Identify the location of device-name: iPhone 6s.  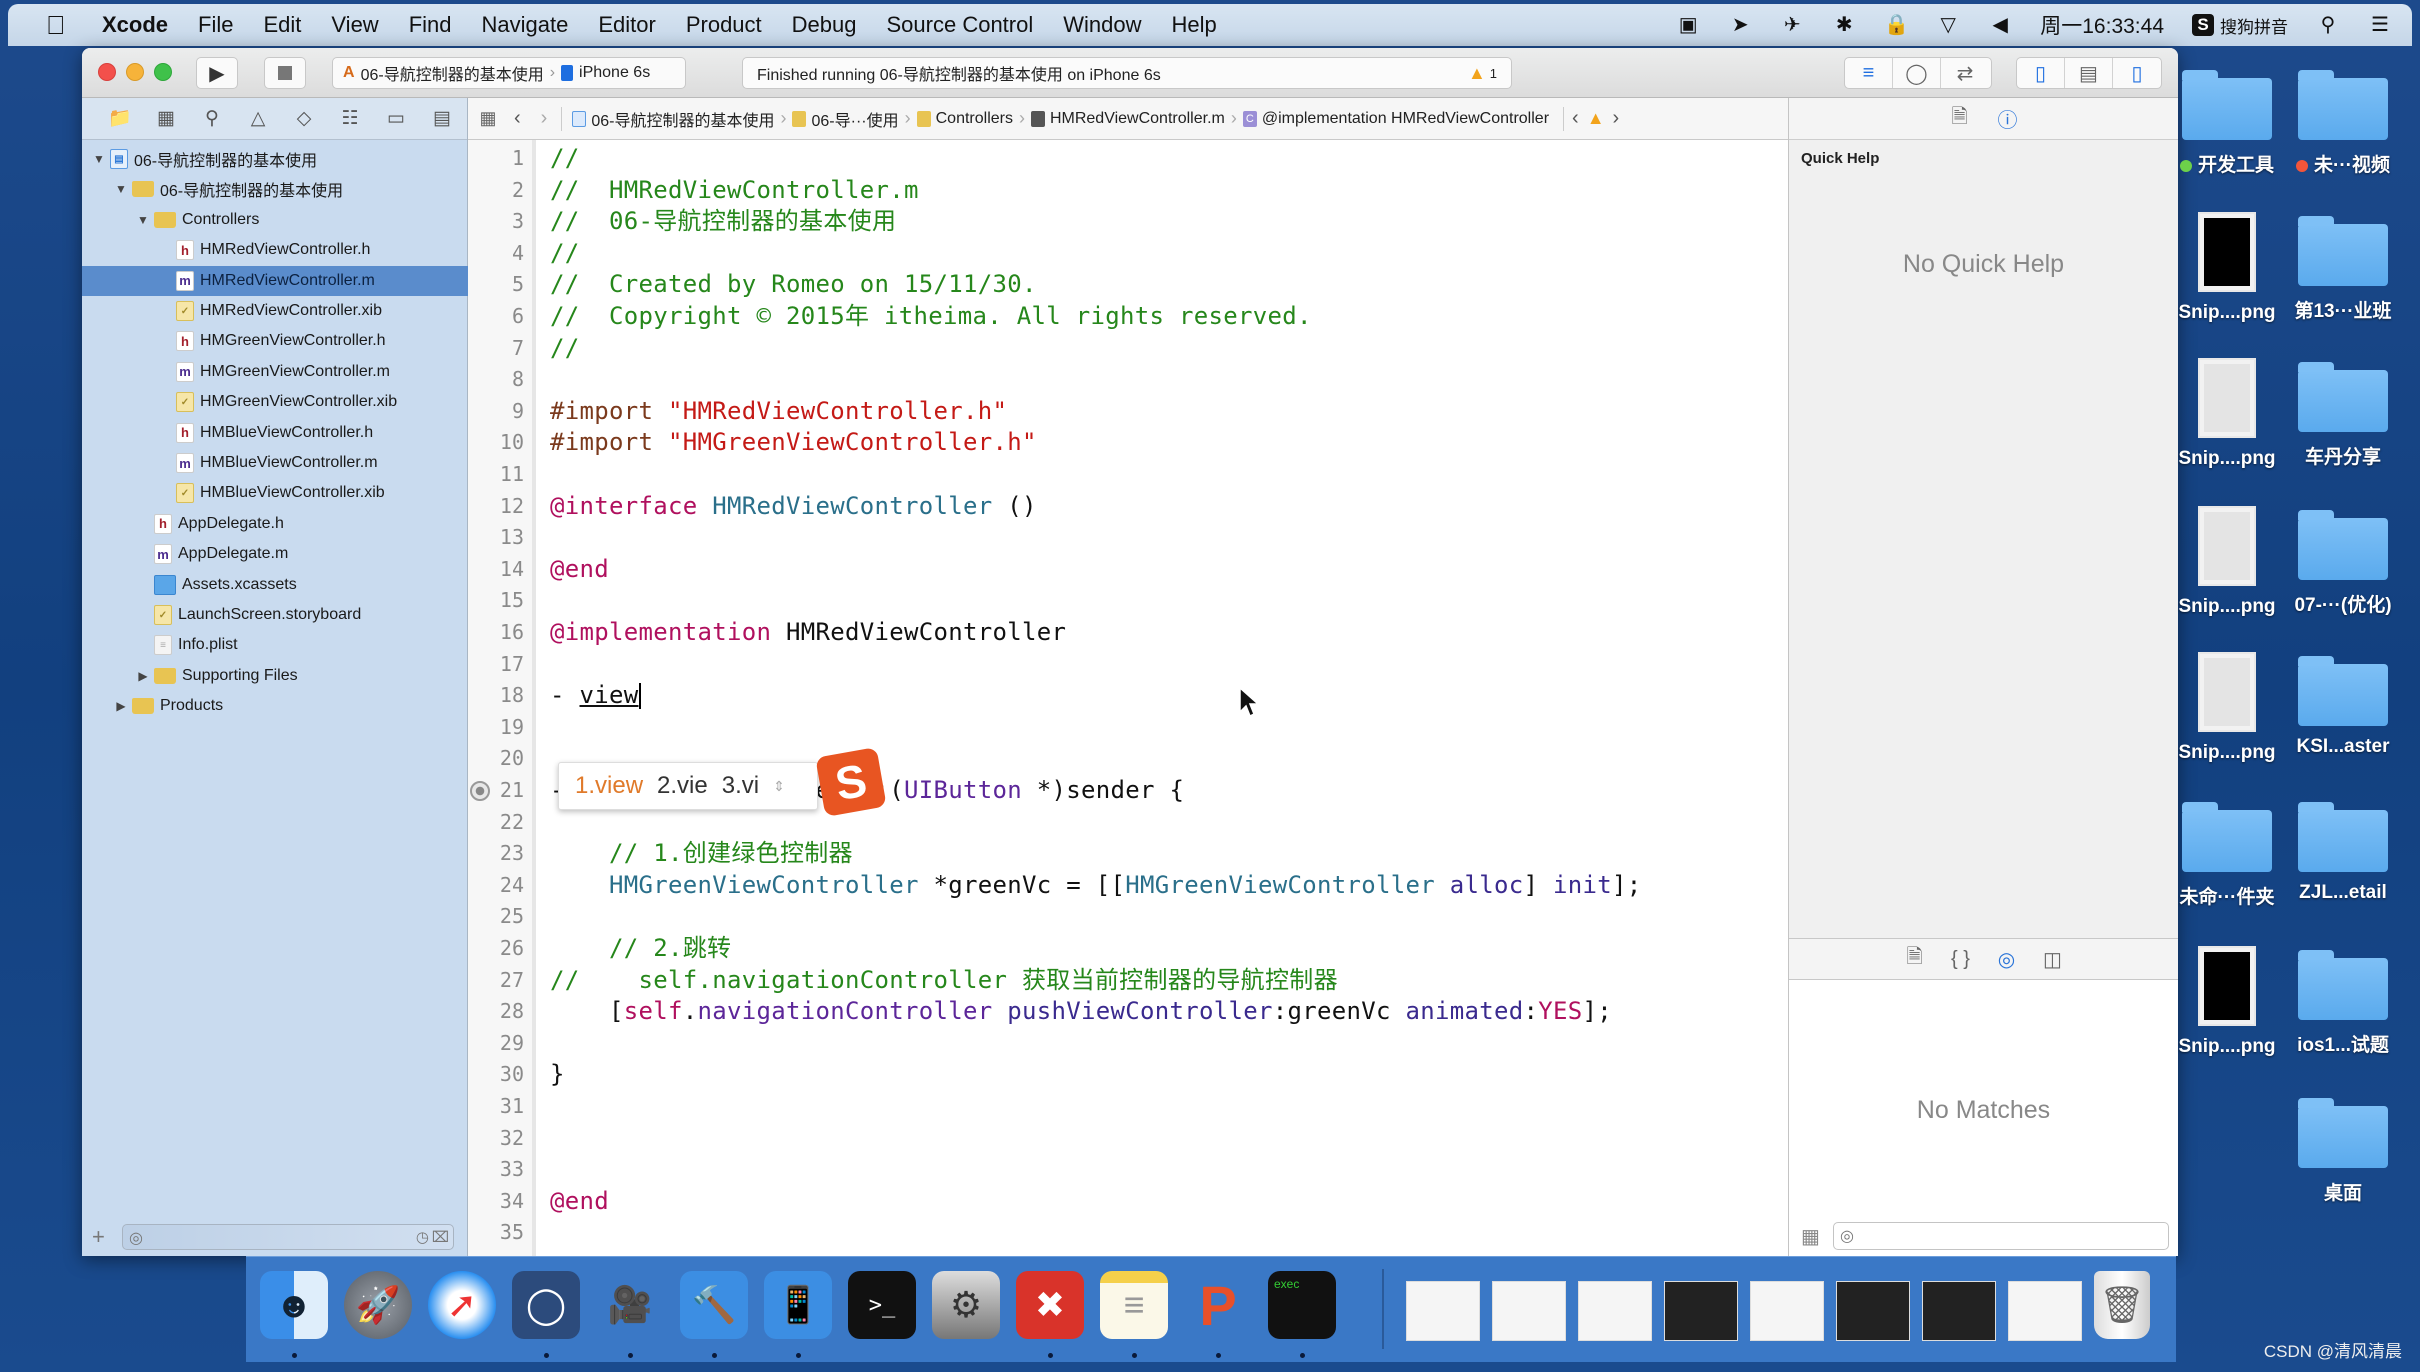
(614, 73).